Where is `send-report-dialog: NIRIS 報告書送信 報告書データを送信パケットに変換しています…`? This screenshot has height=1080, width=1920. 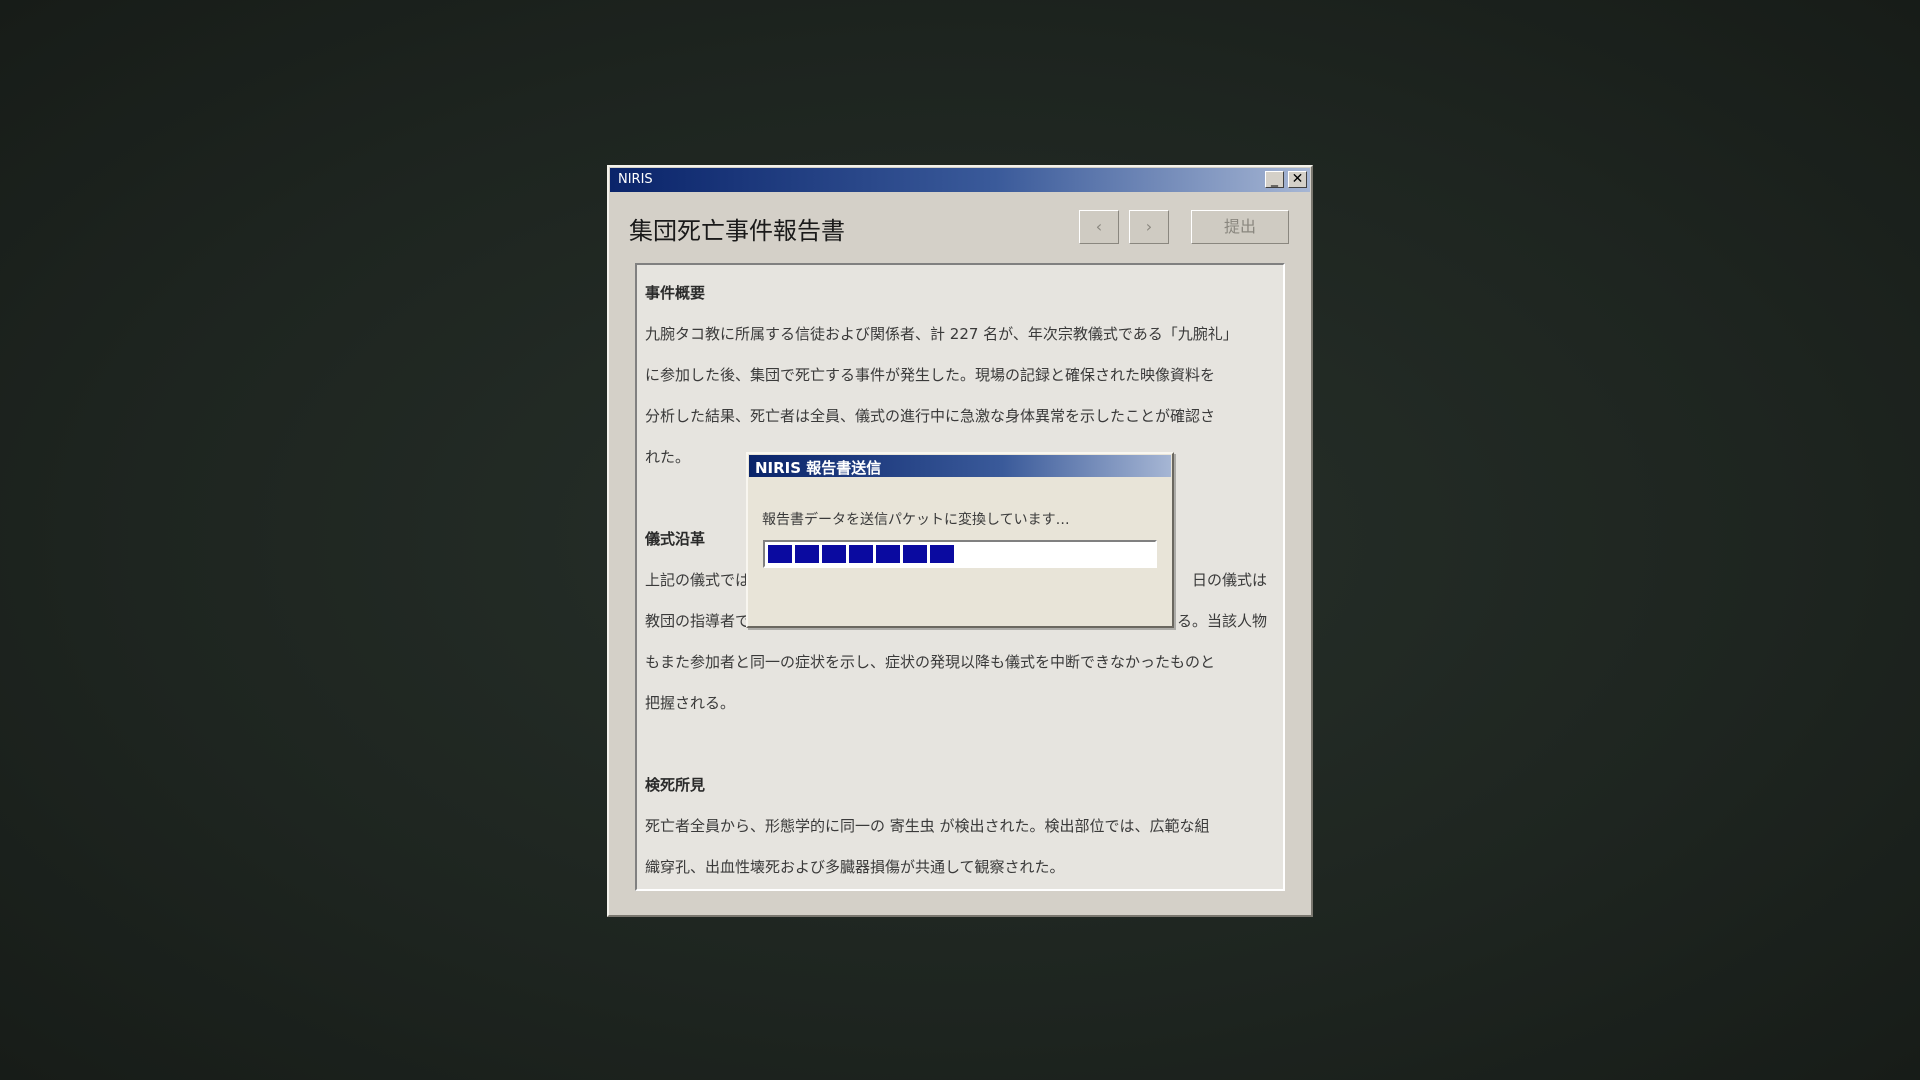
send-report-dialog: NIRIS 報告書送信 報告書データを送信パケットに変換しています… is located at coordinates (960, 540).